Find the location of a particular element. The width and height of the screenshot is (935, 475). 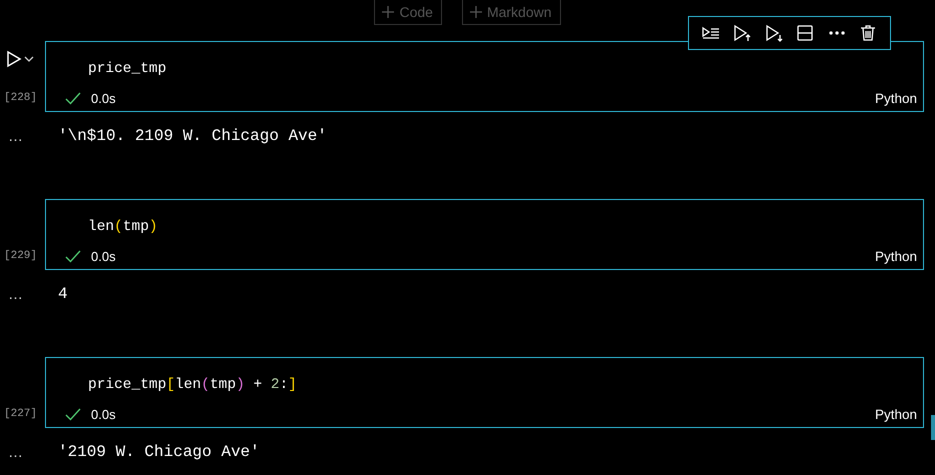

execution-count: [227] is located at coordinates (21, 414).